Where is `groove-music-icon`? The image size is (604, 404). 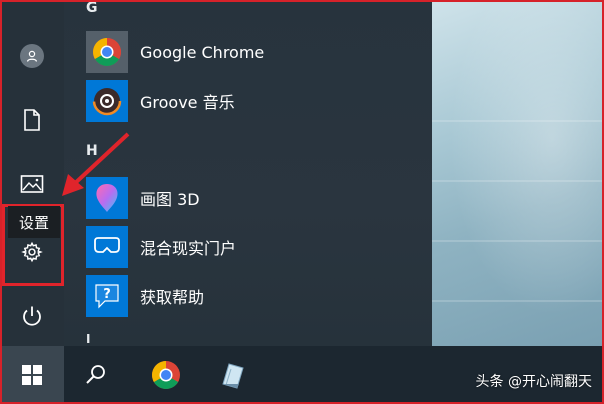
groove-music-icon is located at coordinates (107, 101).